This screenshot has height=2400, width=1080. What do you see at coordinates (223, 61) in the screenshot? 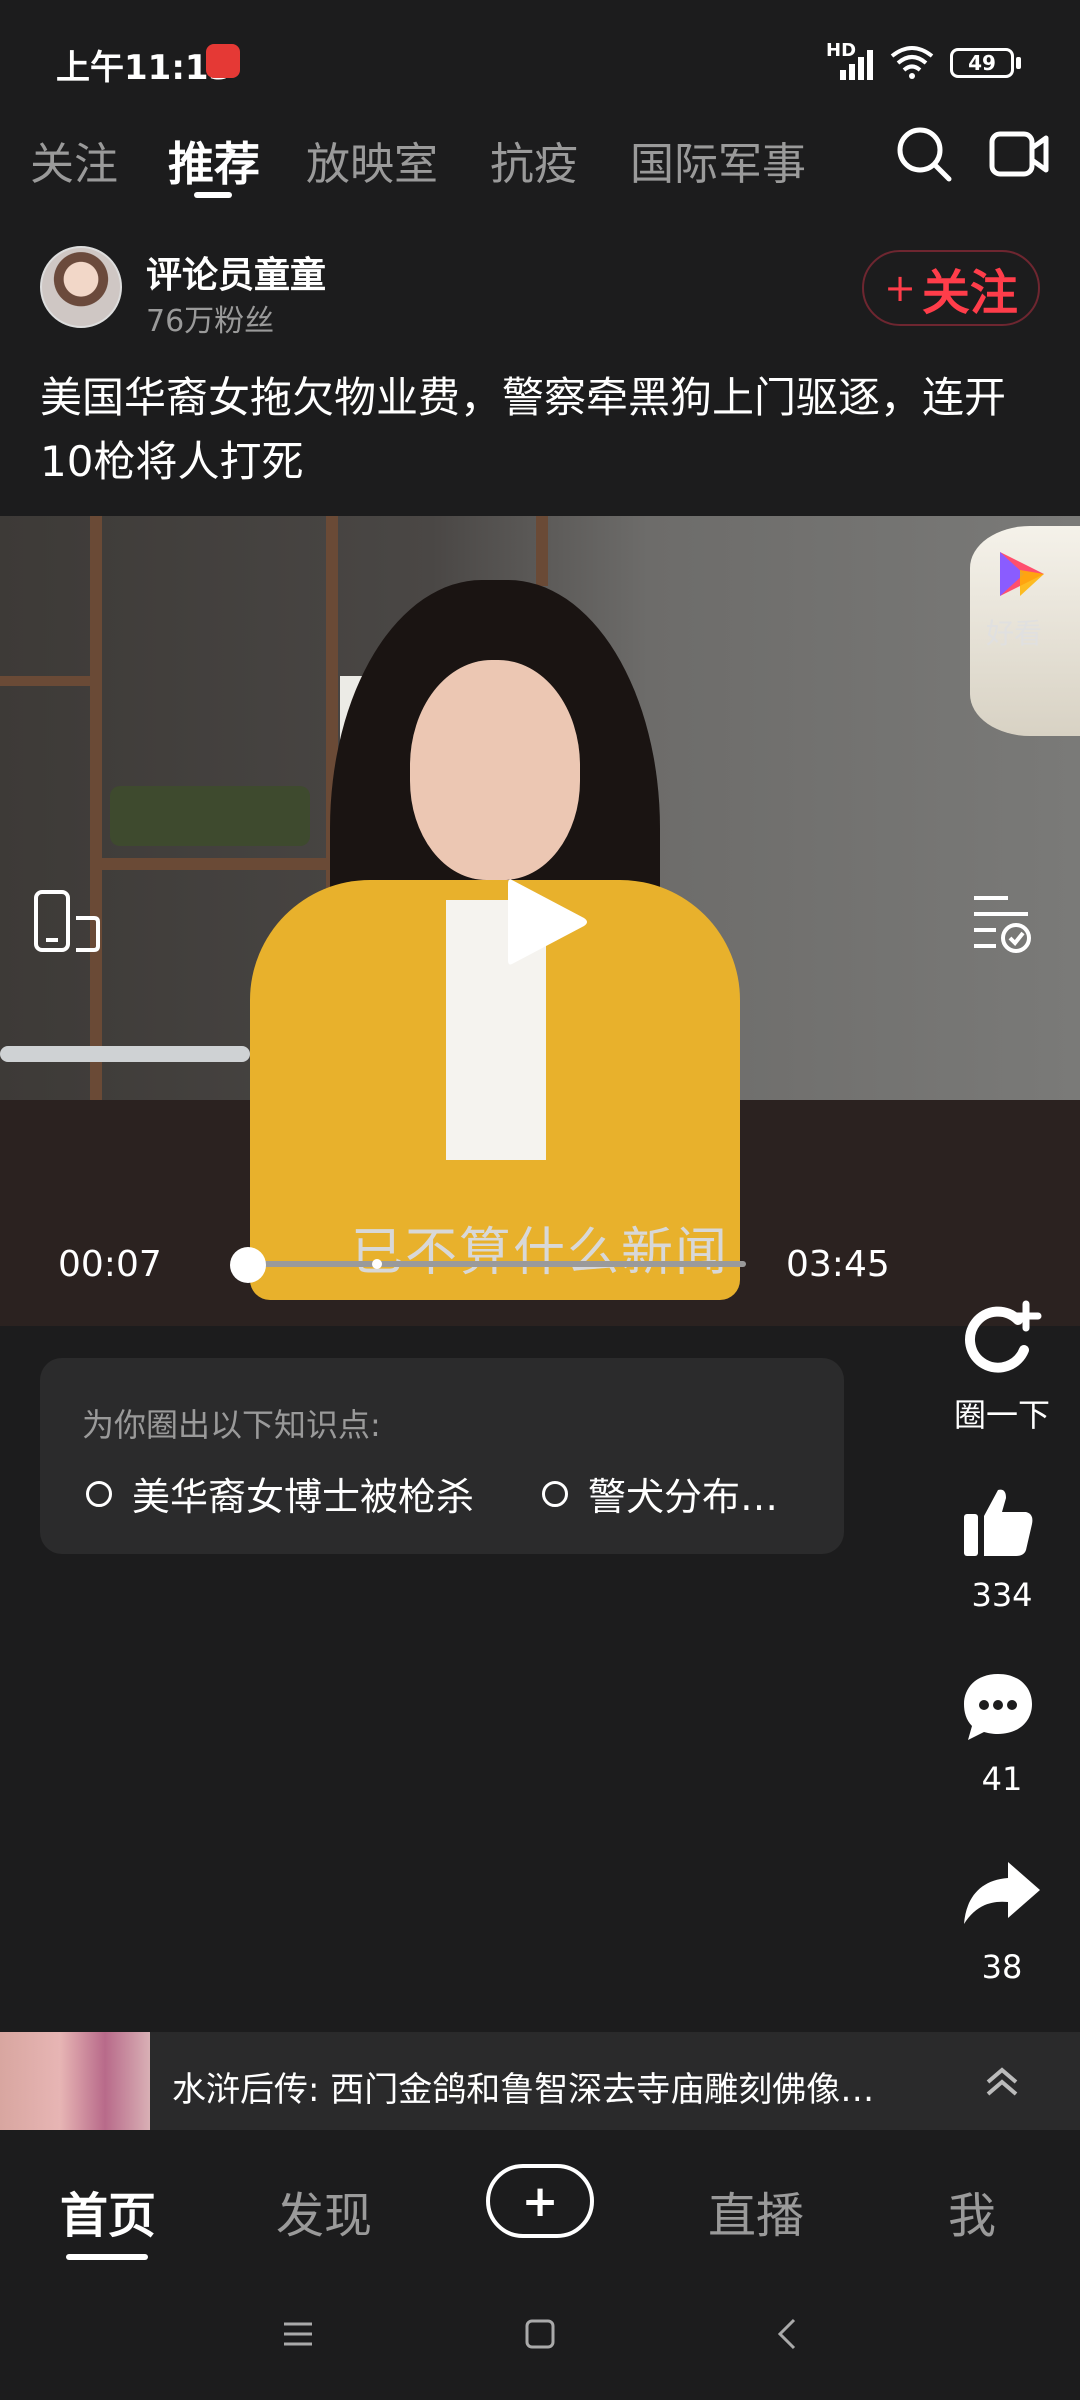
I see `app-notification-icon` at bounding box center [223, 61].